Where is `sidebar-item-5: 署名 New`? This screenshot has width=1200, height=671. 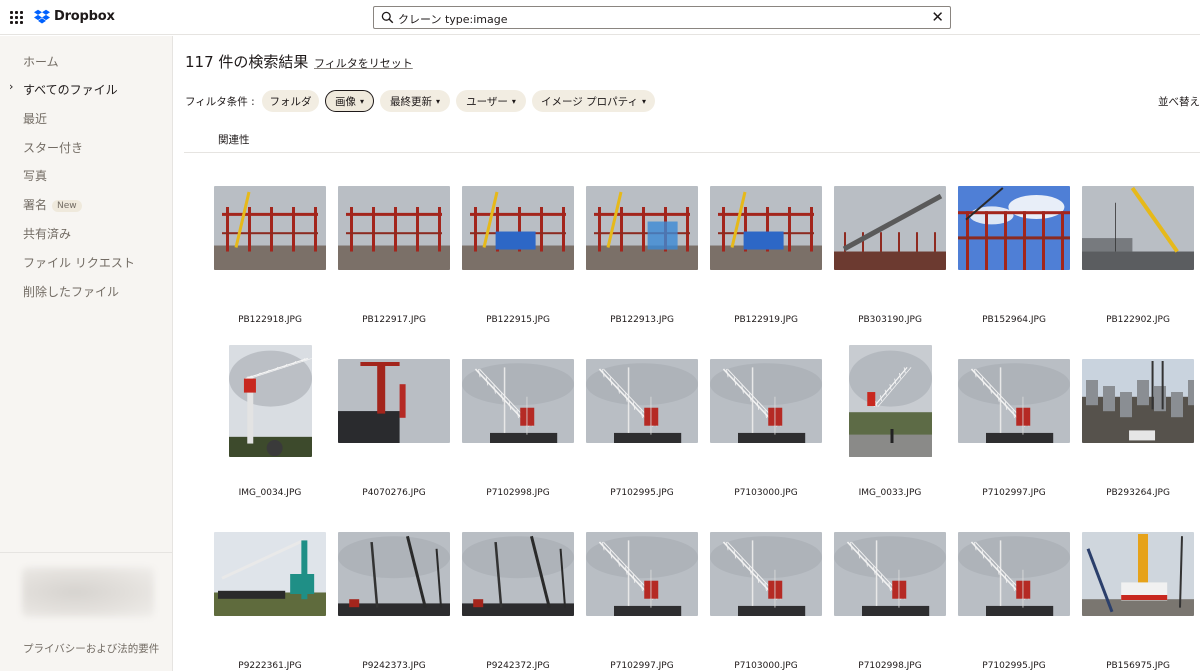
sidebar-item-5: 署名 New is located at coordinates (52, 204).